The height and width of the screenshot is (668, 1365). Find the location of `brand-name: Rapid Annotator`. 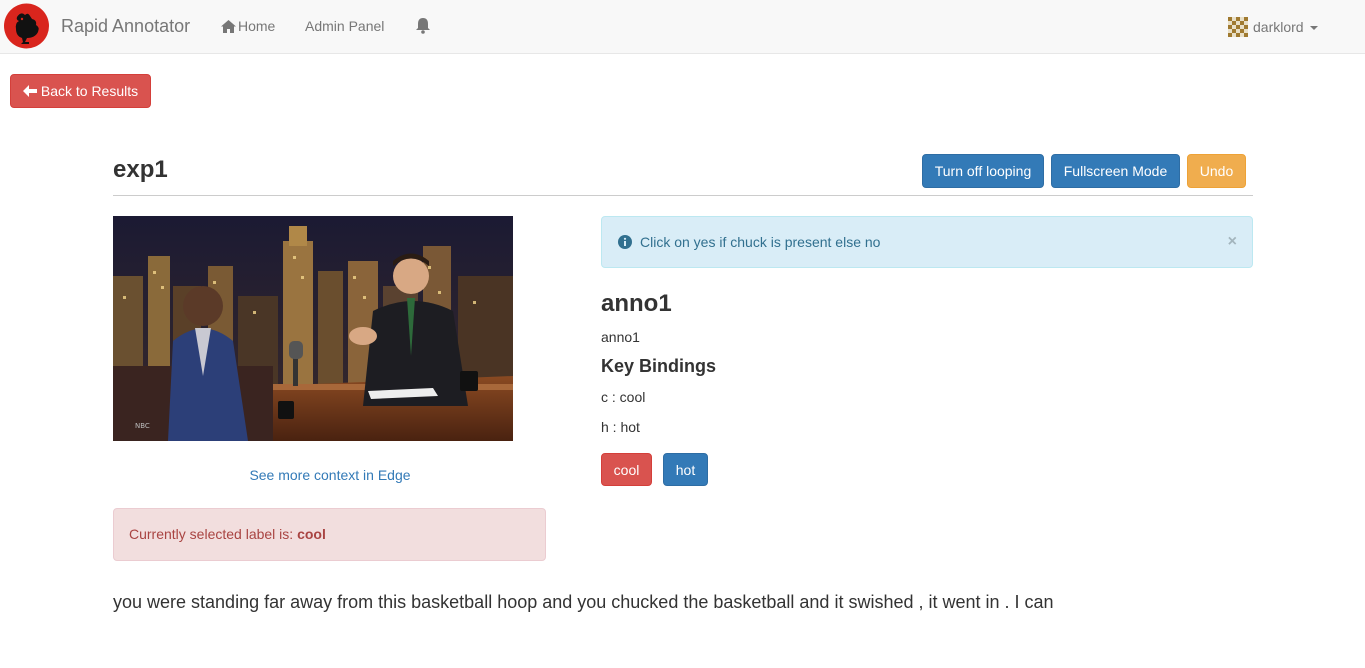

brand-name: Rapid Annotator is located at coordinates (125, 26).